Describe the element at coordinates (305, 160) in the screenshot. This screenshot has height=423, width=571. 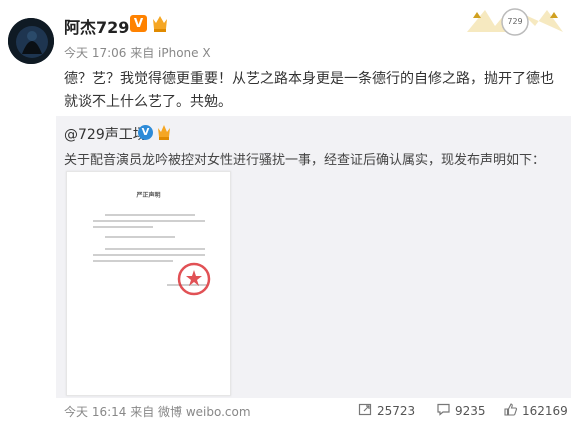
I see `repost-text: 关于配音演员龙吟被控对女性进行骚扰一事，经查证后确认属实，现发布声明如下：` at that location.